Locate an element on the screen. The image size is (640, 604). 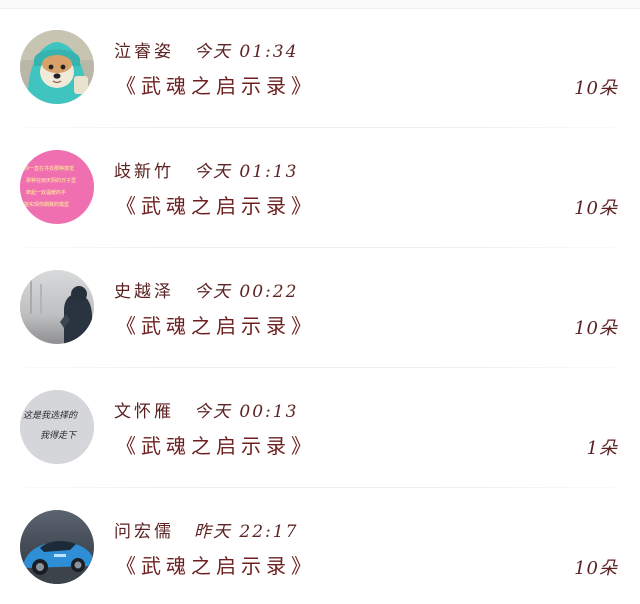
dog-in-hoodie-avatar is located at coordinates (57, 67).